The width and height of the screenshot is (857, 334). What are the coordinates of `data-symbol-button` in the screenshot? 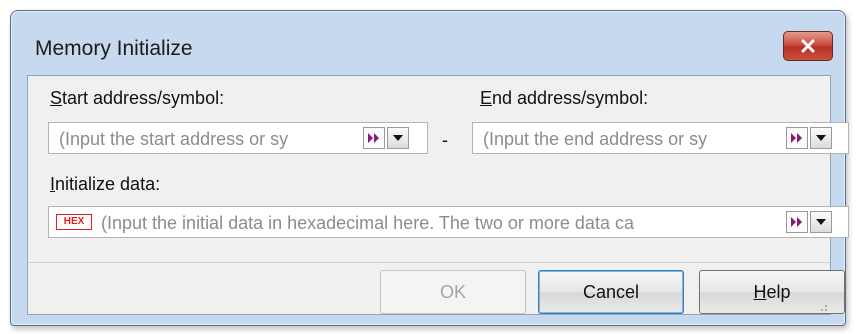 It's located at (797, 222).